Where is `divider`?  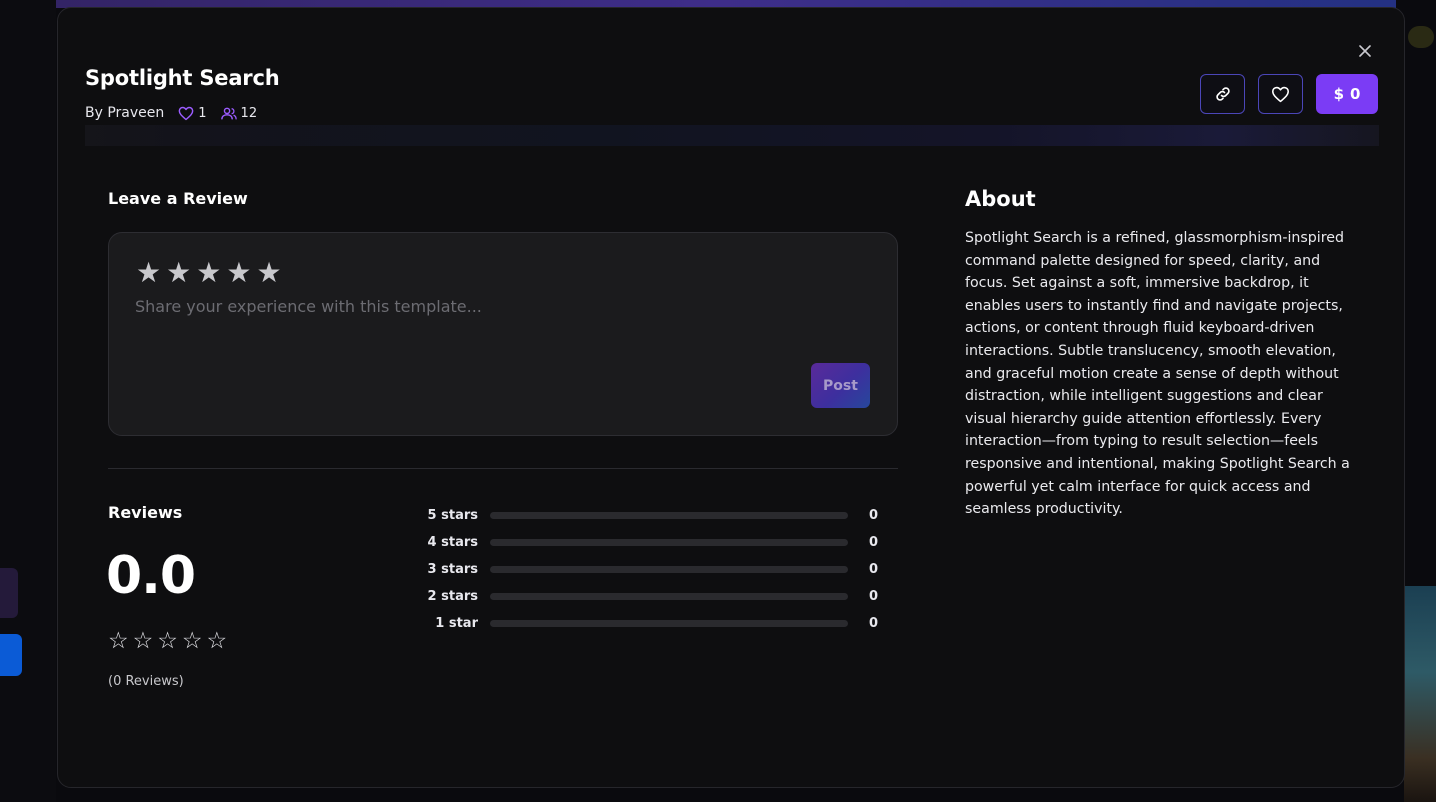
divider is located at coordinates (503, 468).